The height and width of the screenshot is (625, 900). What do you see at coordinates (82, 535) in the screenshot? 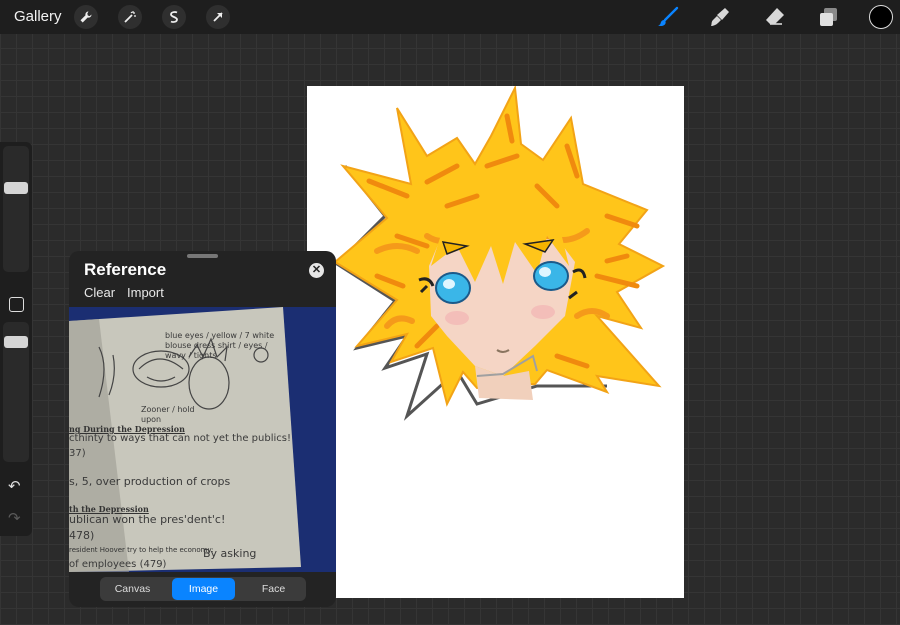
I see `photo-line-5: 478)` at bounding box center [82, 535].